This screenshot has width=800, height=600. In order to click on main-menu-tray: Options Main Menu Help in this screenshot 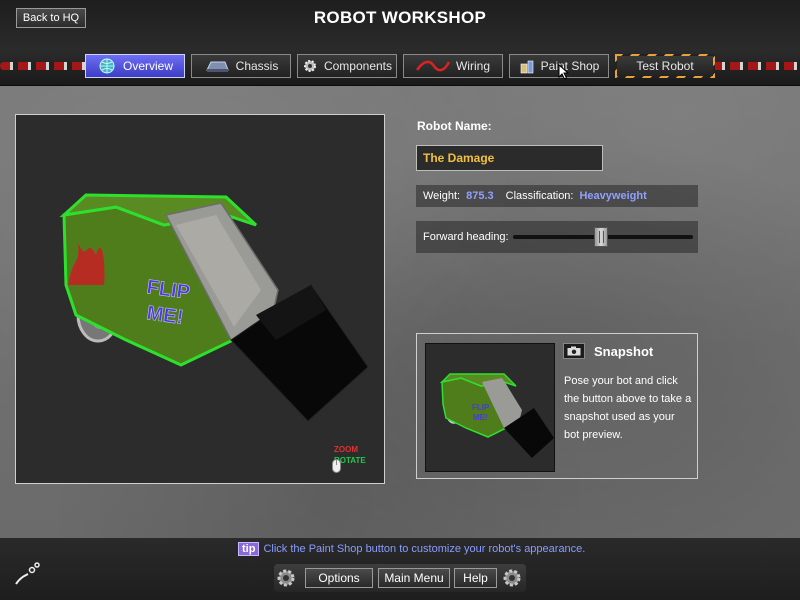, I will do `click(400, 578)`.